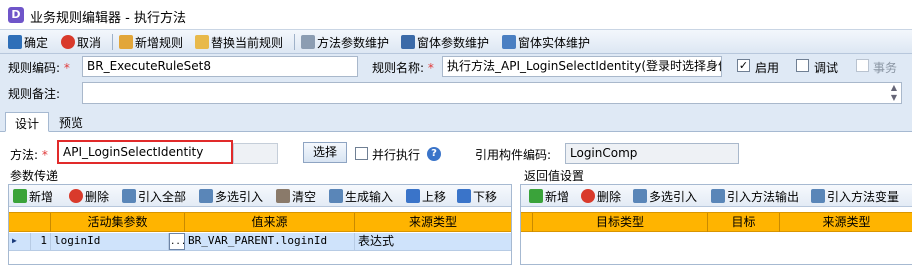 The height and width of the screenshot is (265, 912). I want to click on form-entity-button: 窗体实体维护, so click(546, 42).